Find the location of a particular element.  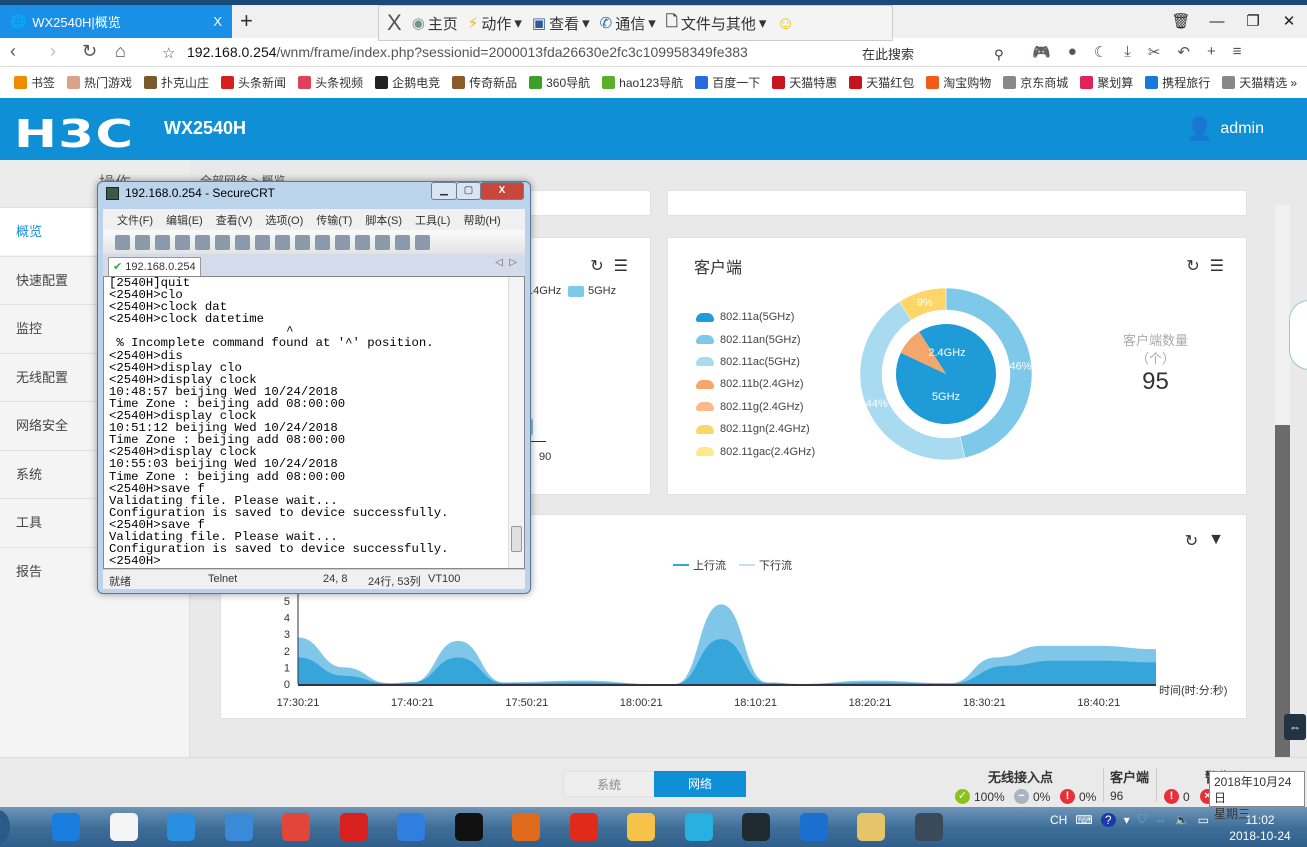

back-icon: ‹ is located at coordinates (13, 51).